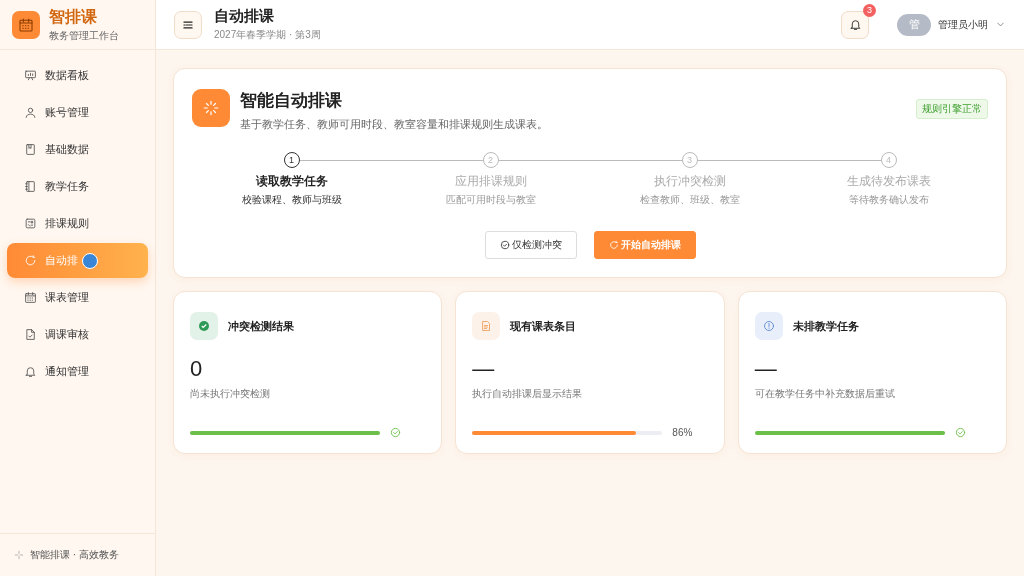  I want to click on step-detail: 检查教师、班级、教室, so click(689, 200).